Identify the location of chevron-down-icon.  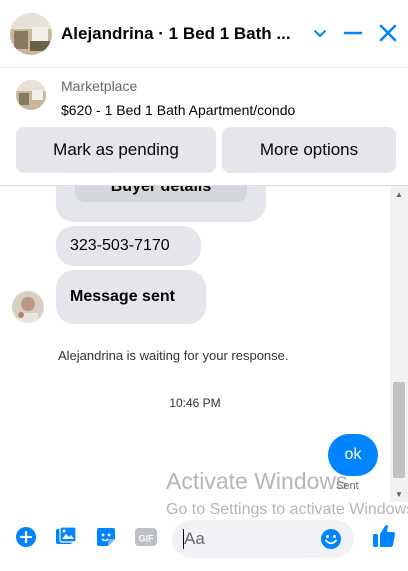
(320, 33).